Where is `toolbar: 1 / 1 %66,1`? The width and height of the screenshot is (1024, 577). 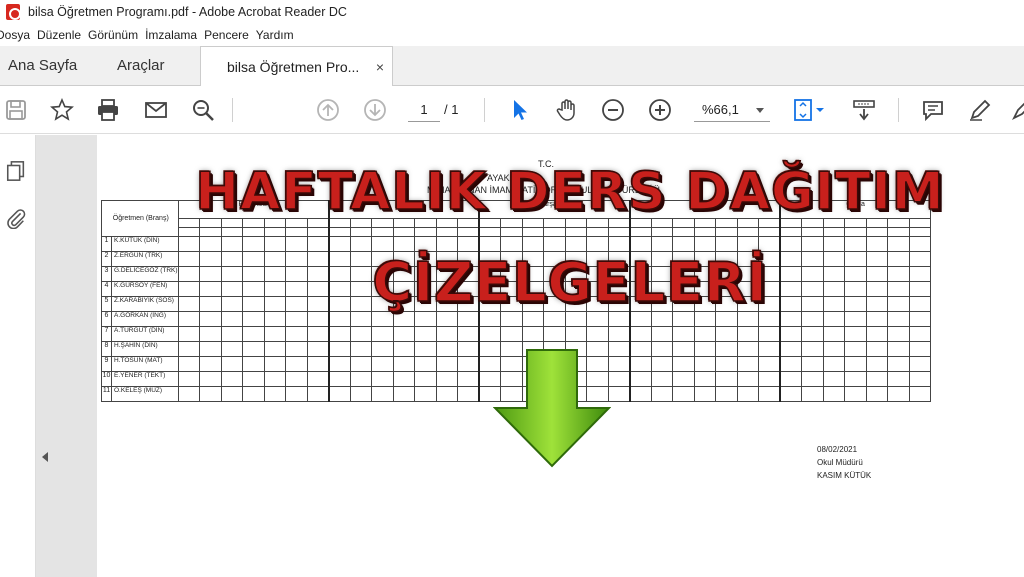 toolbar: 1 / 1 %66,1 is located at coordinates (512, 110).